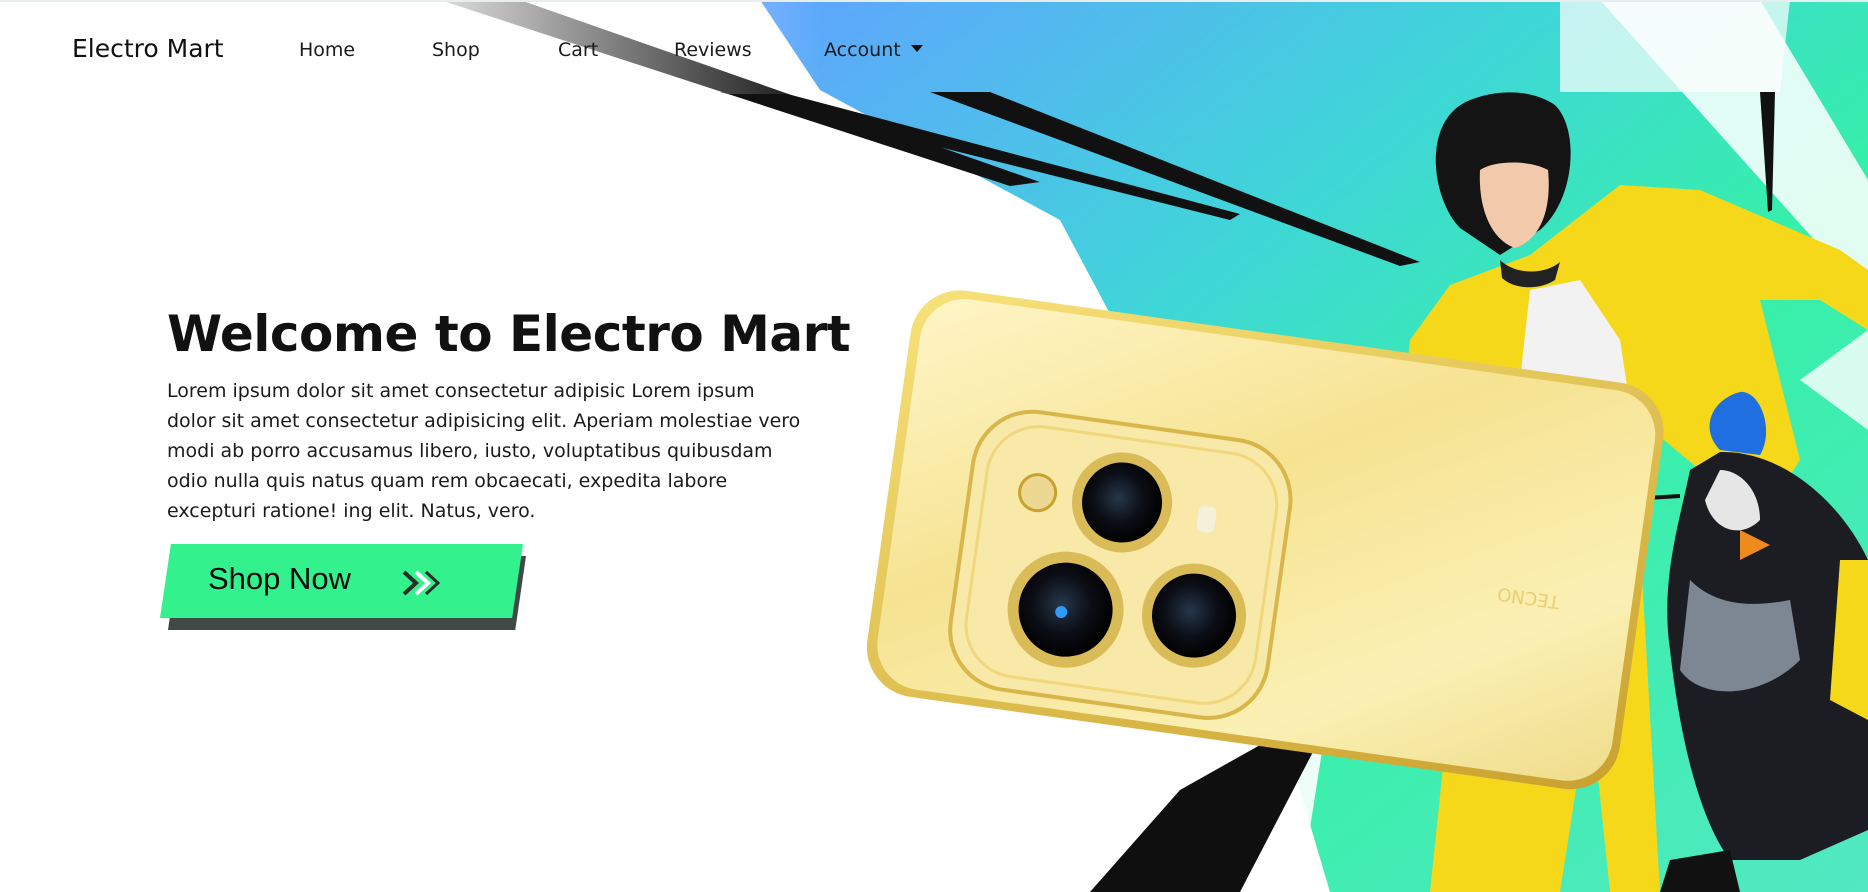  What do you see at coordinates (916, 48) in the screenshot?
I see `caret-down-icon` at bounding box center [916, 48].